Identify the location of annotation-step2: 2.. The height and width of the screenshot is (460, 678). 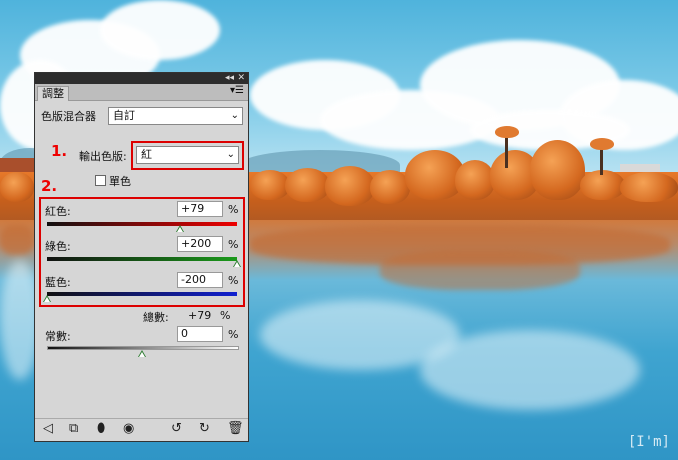
(49, 186).